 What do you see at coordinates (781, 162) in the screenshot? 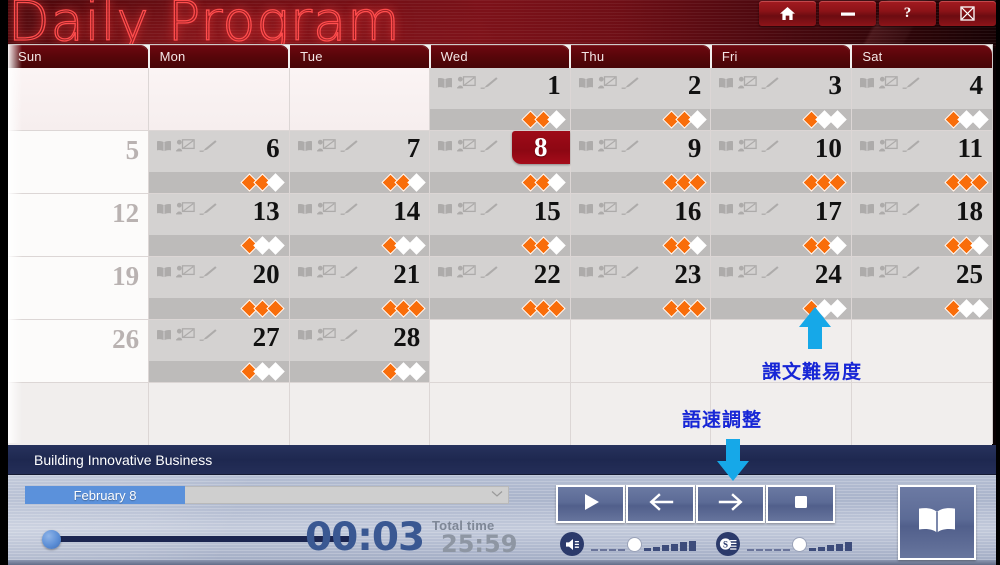
I see `calendar-day-cell: 10` at bounding box center [781, 162].